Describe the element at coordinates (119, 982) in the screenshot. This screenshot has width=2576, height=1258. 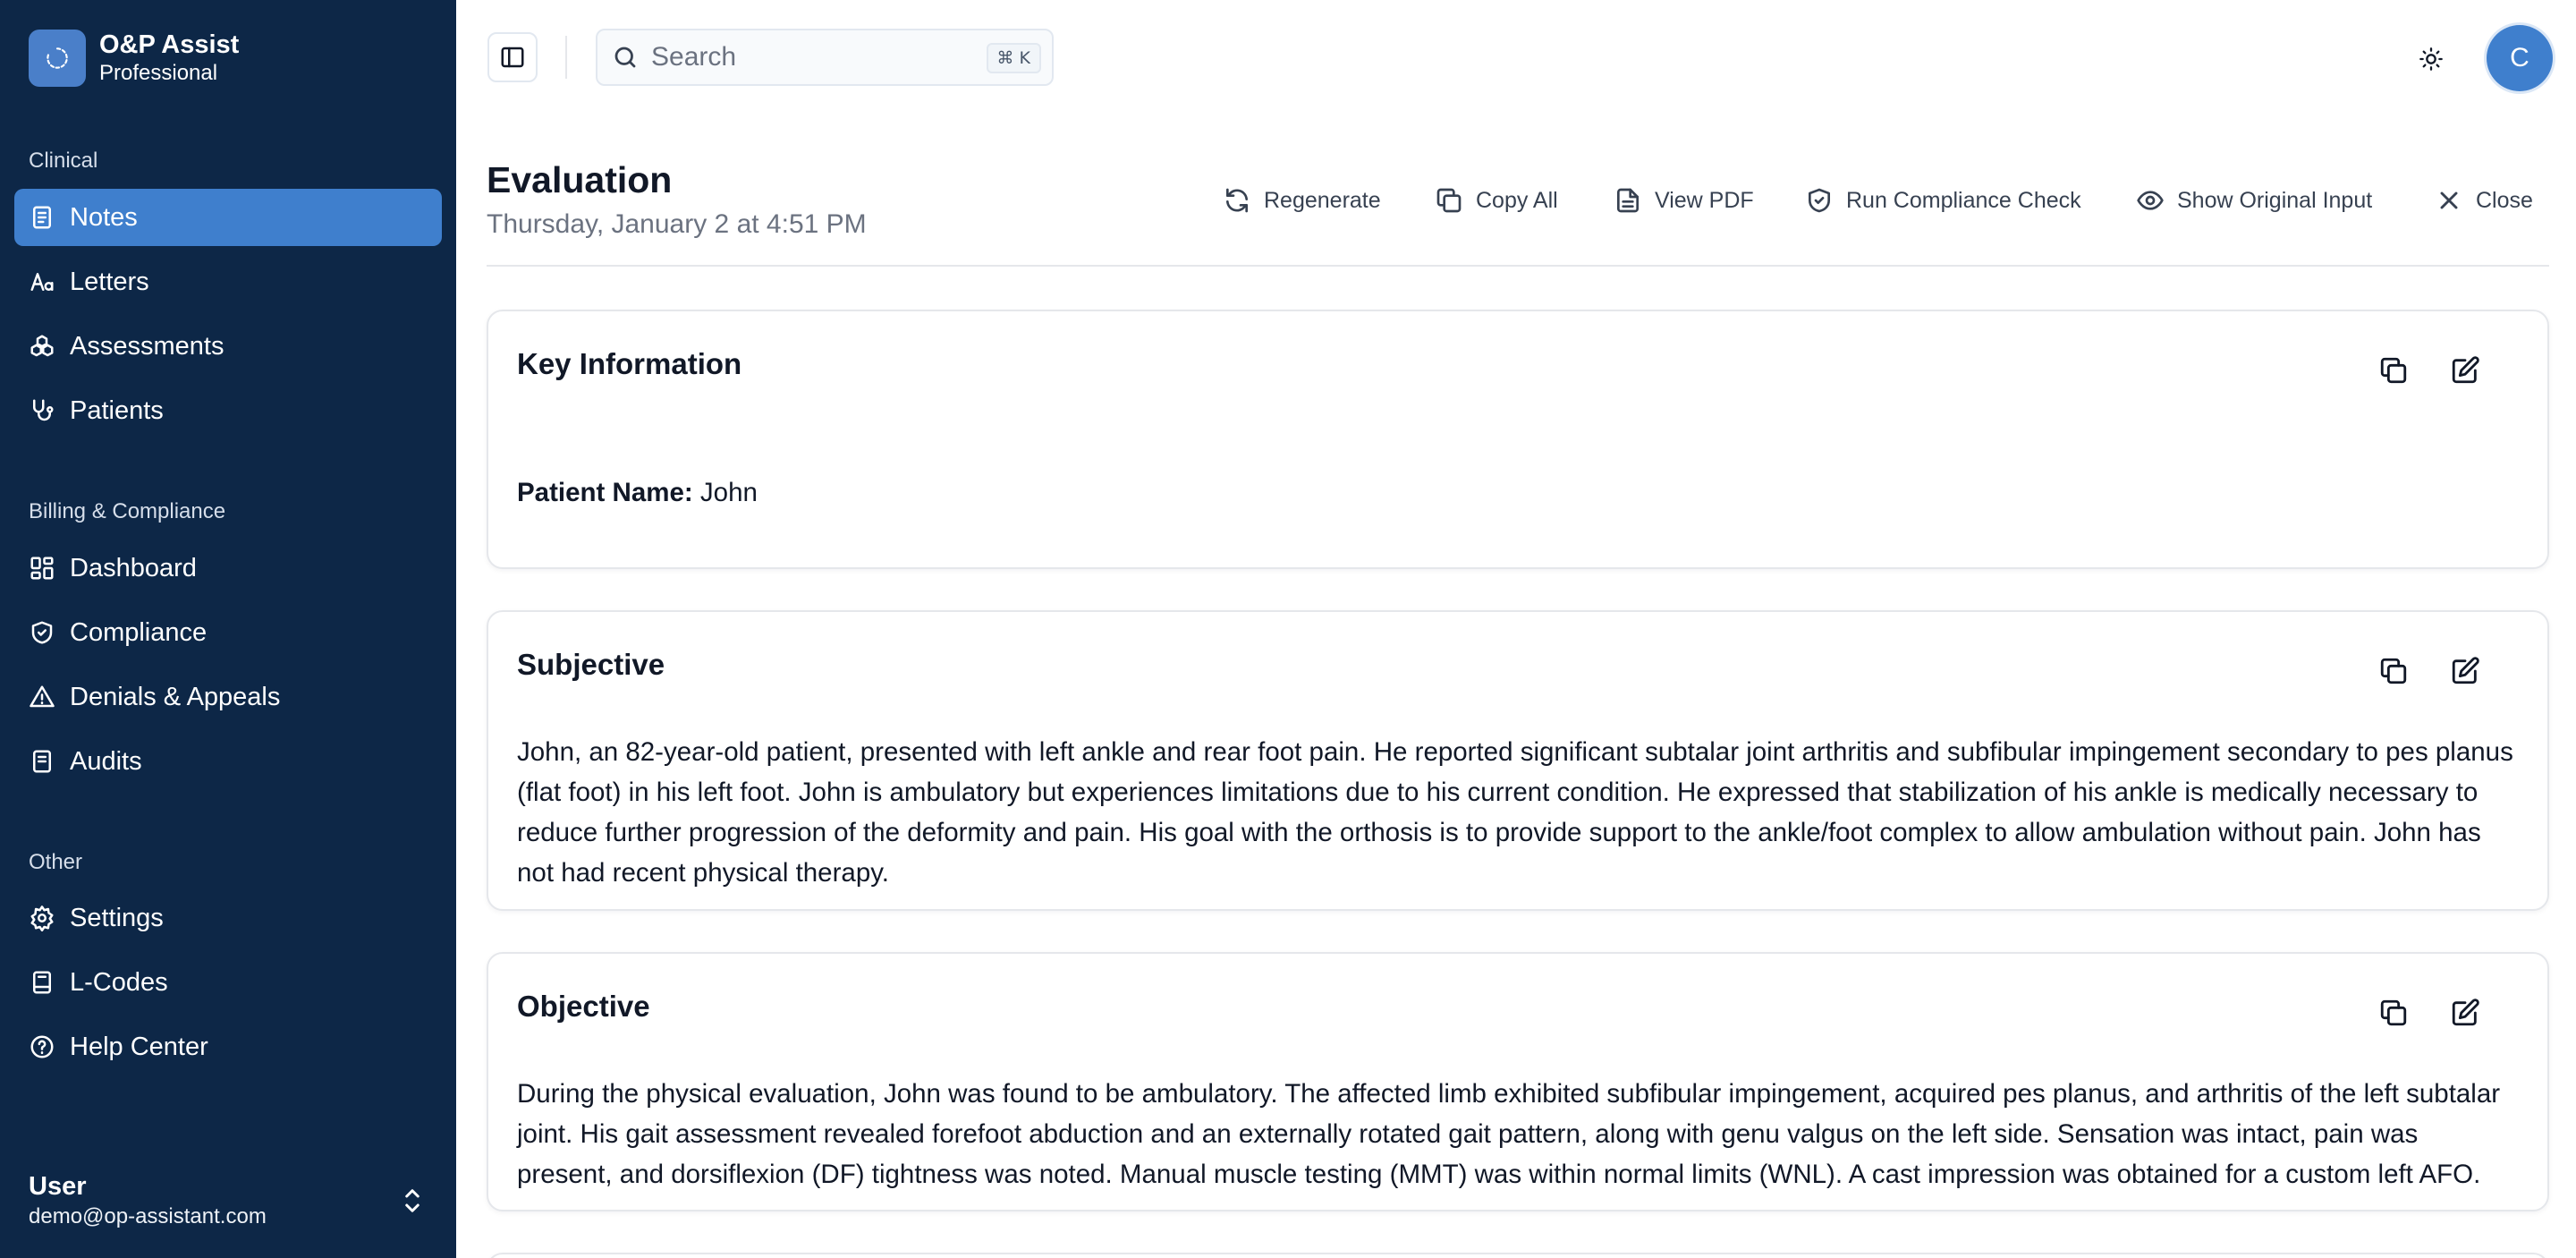
I see `sidebar-item-label: L-Codes` at that location.